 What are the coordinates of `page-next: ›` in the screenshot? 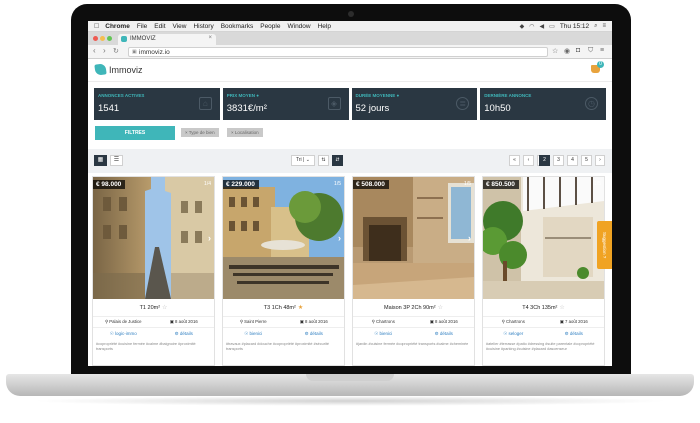 It's located at (600, 160).